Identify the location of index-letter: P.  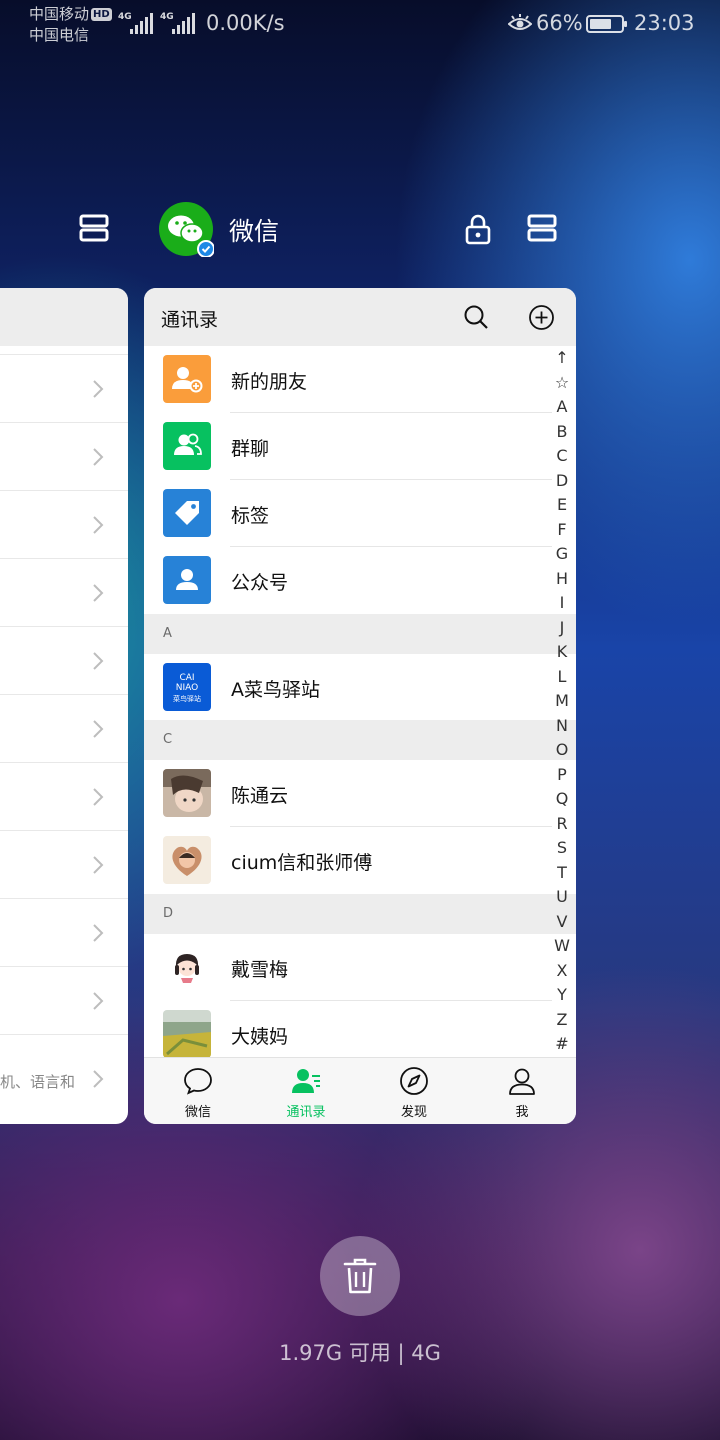
(562, 775).